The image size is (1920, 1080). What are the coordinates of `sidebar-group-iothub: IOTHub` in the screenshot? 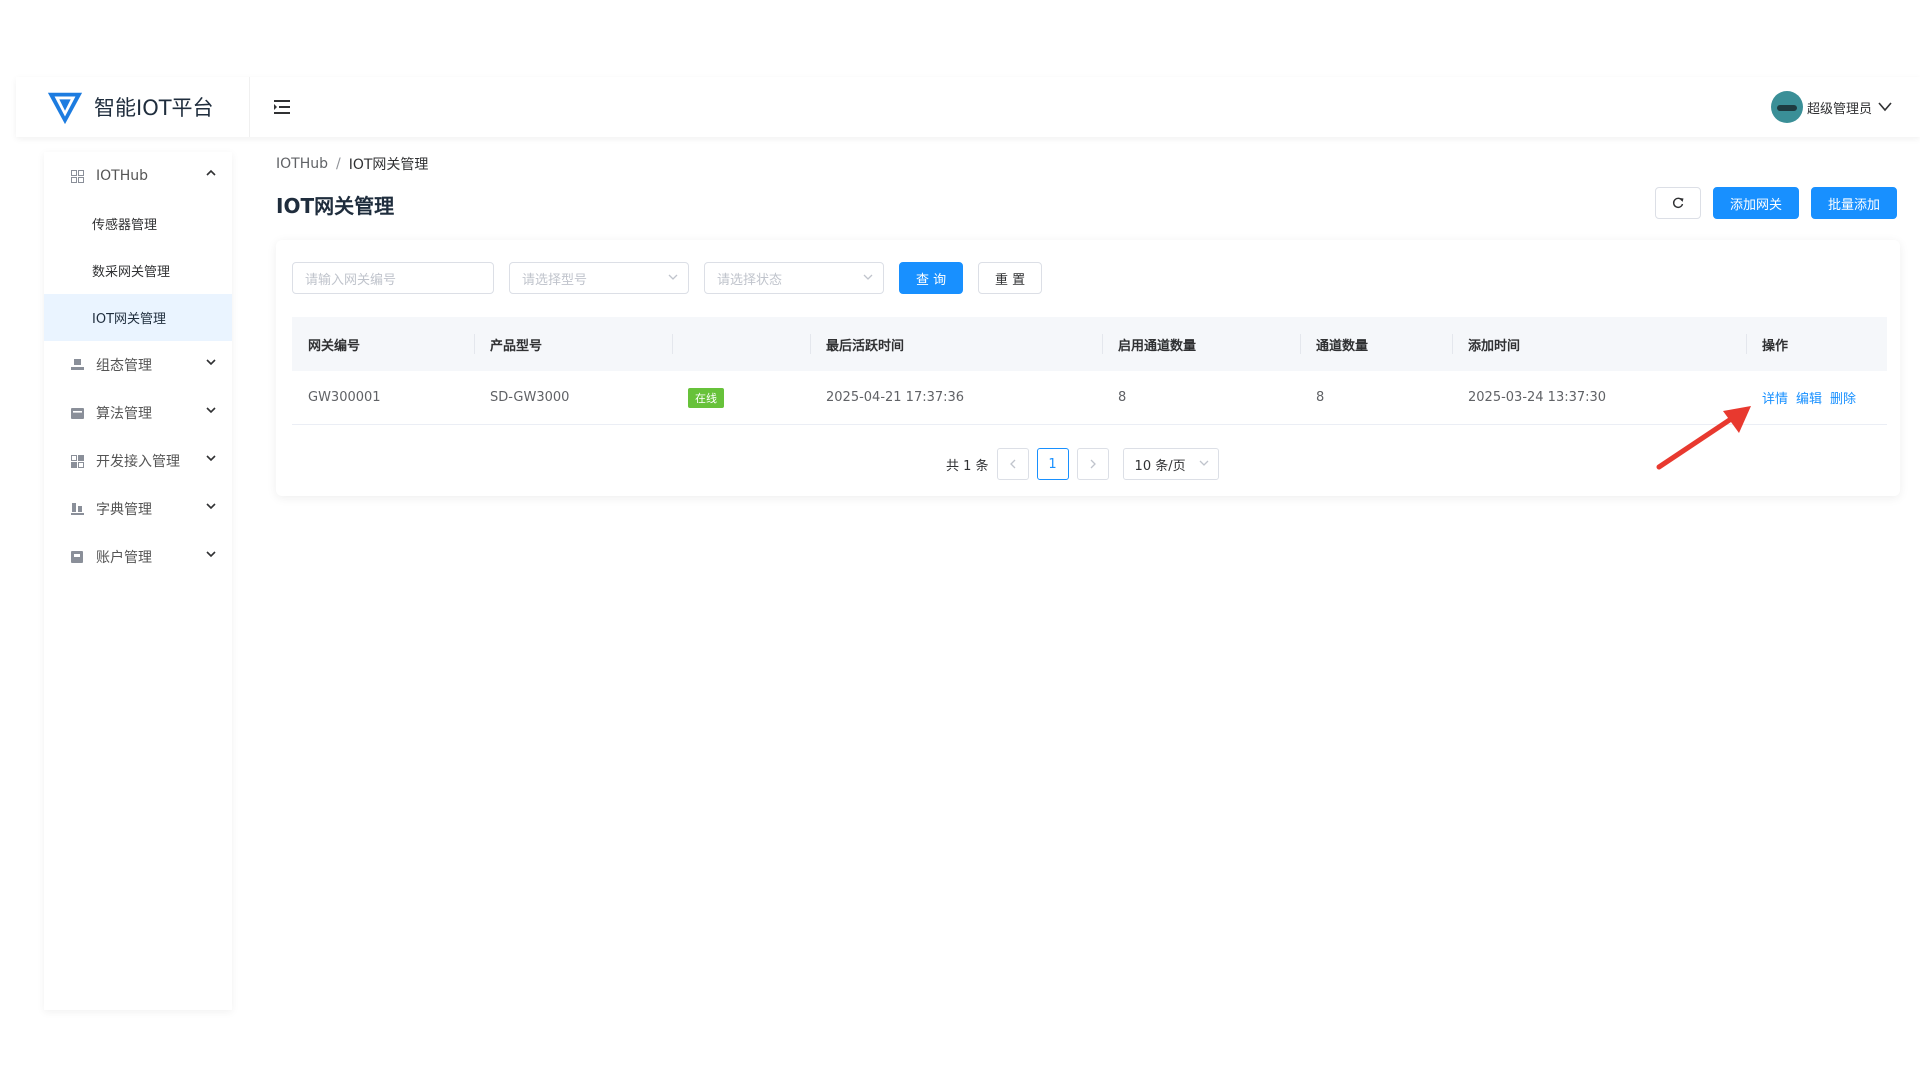 It's located at (138, 176).